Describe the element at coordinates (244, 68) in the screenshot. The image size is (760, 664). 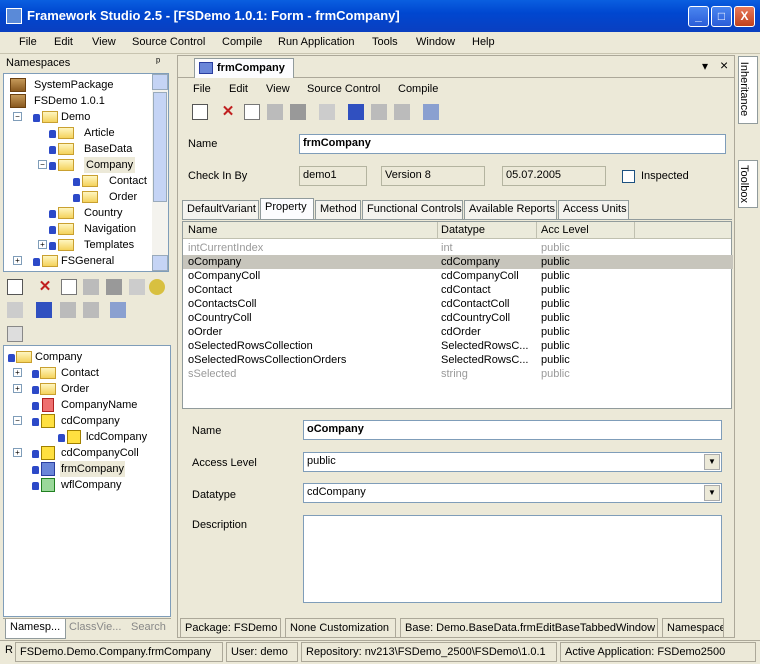
I see `document-tab: frmCompany` at that location.